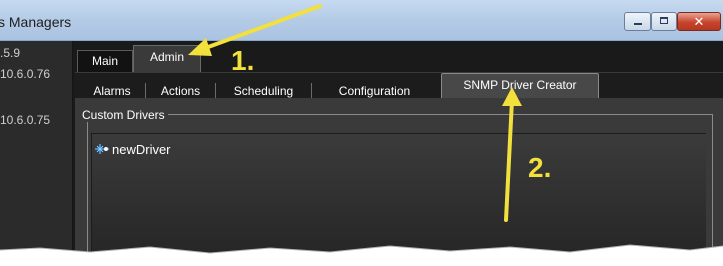 The height and width of the screenshot is (266, 723). Describe the element at coordinates (10, 53) in the screenshot. I see `host-item: .5.9` at that location.